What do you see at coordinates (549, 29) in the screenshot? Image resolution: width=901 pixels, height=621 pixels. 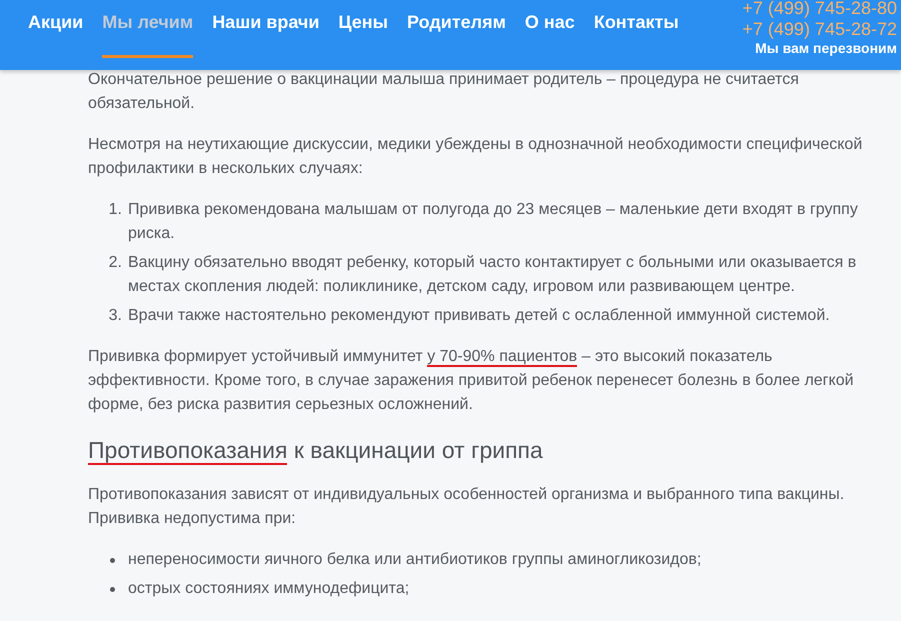 I see `nav-link: О нас` at bounding box center [549, 29].